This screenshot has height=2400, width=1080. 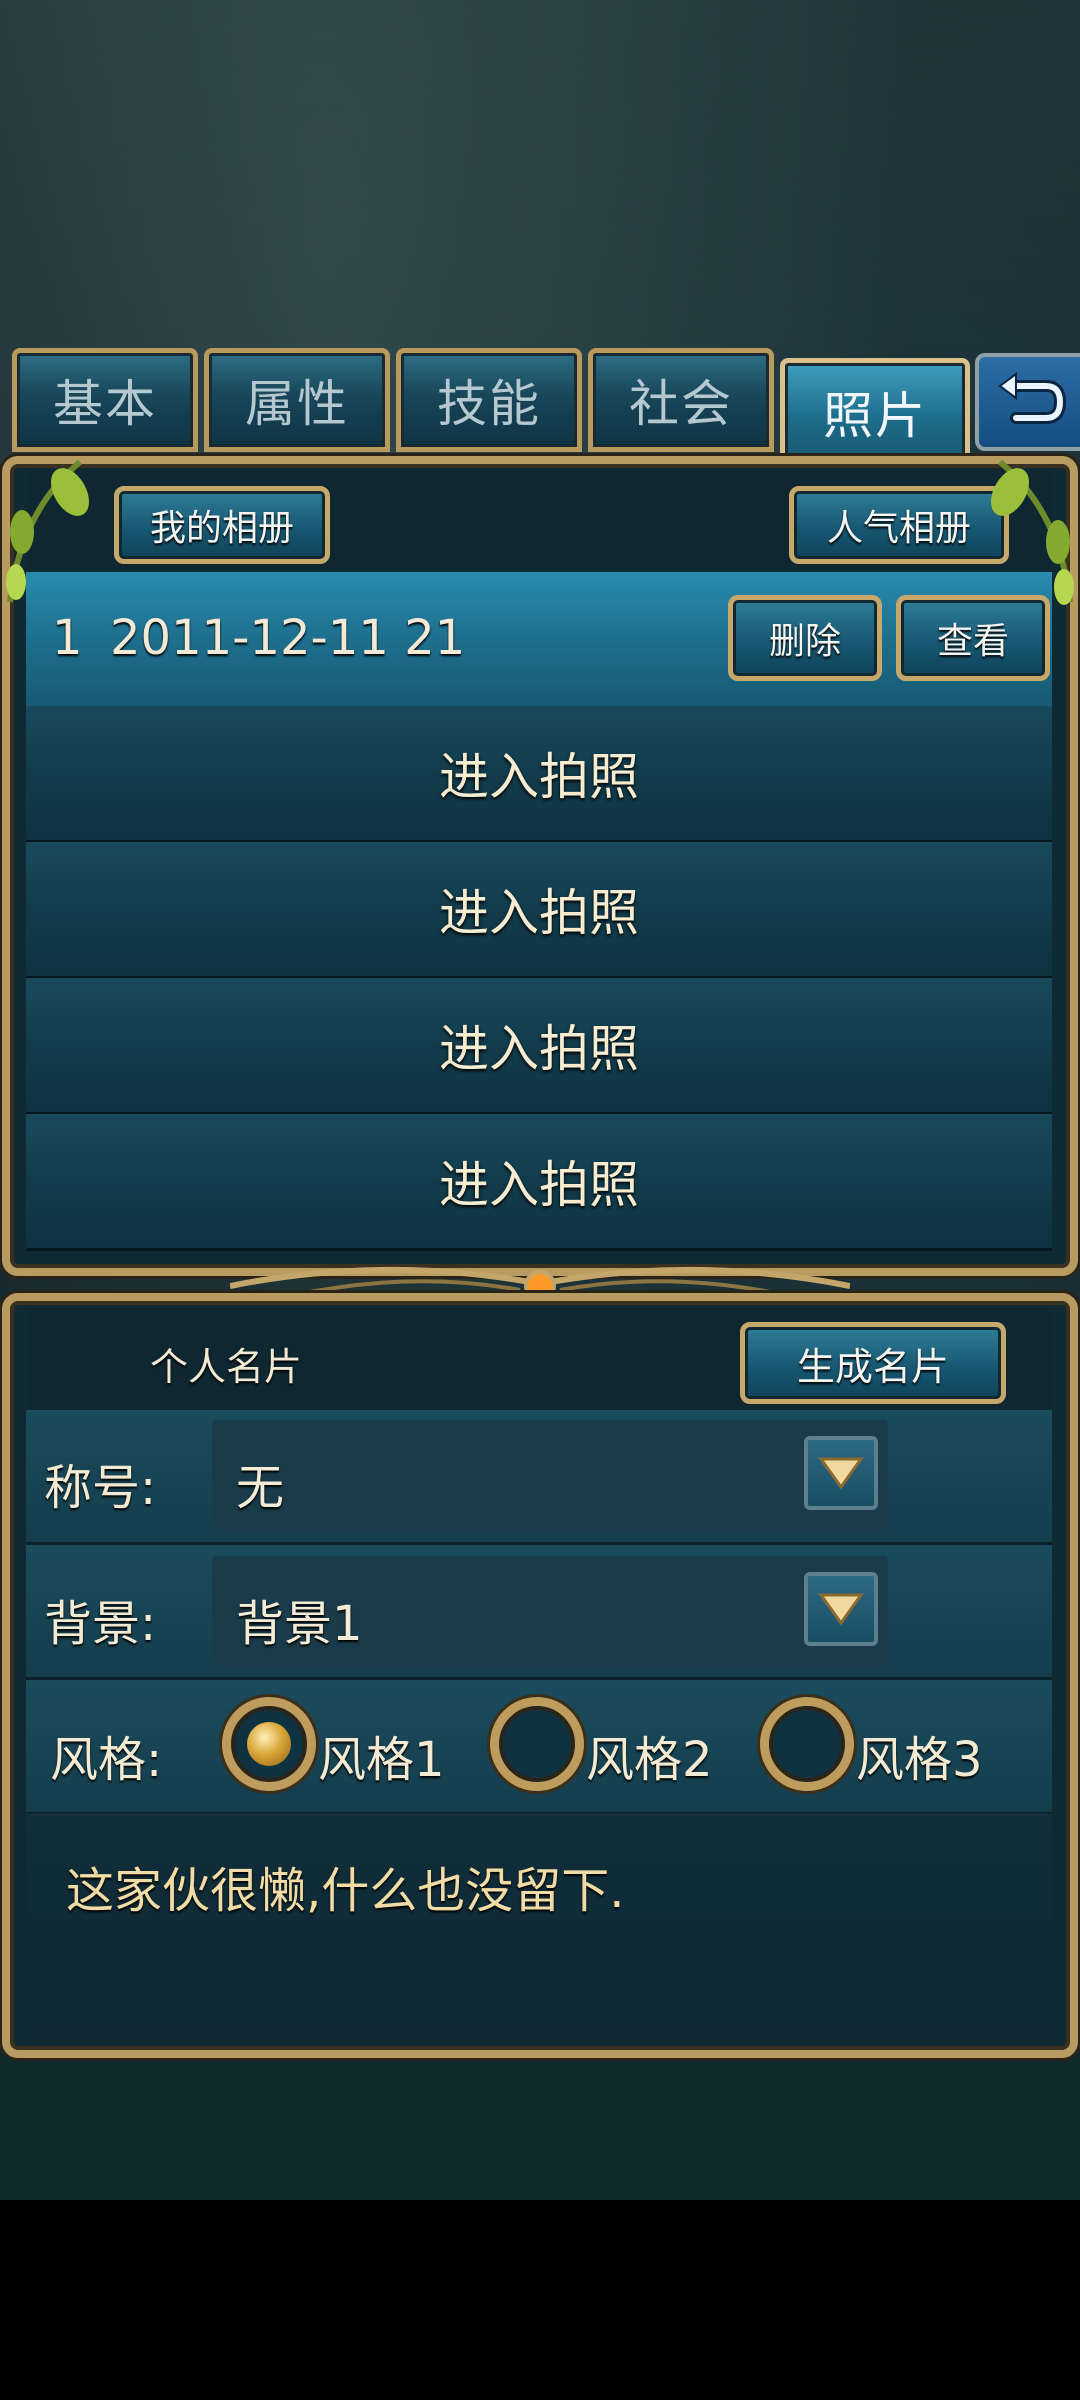 What do you see at coordinates (345, 1891) in the screenshot?
I see `signature-text: 这家伙很懒,什么也没留下.` at bounding box center [345, 1891].